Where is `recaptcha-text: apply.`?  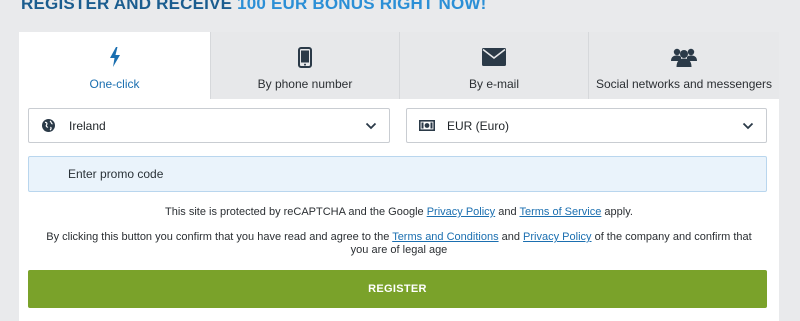
recaptcha-text: apply. is located at coordinates (617, 212).